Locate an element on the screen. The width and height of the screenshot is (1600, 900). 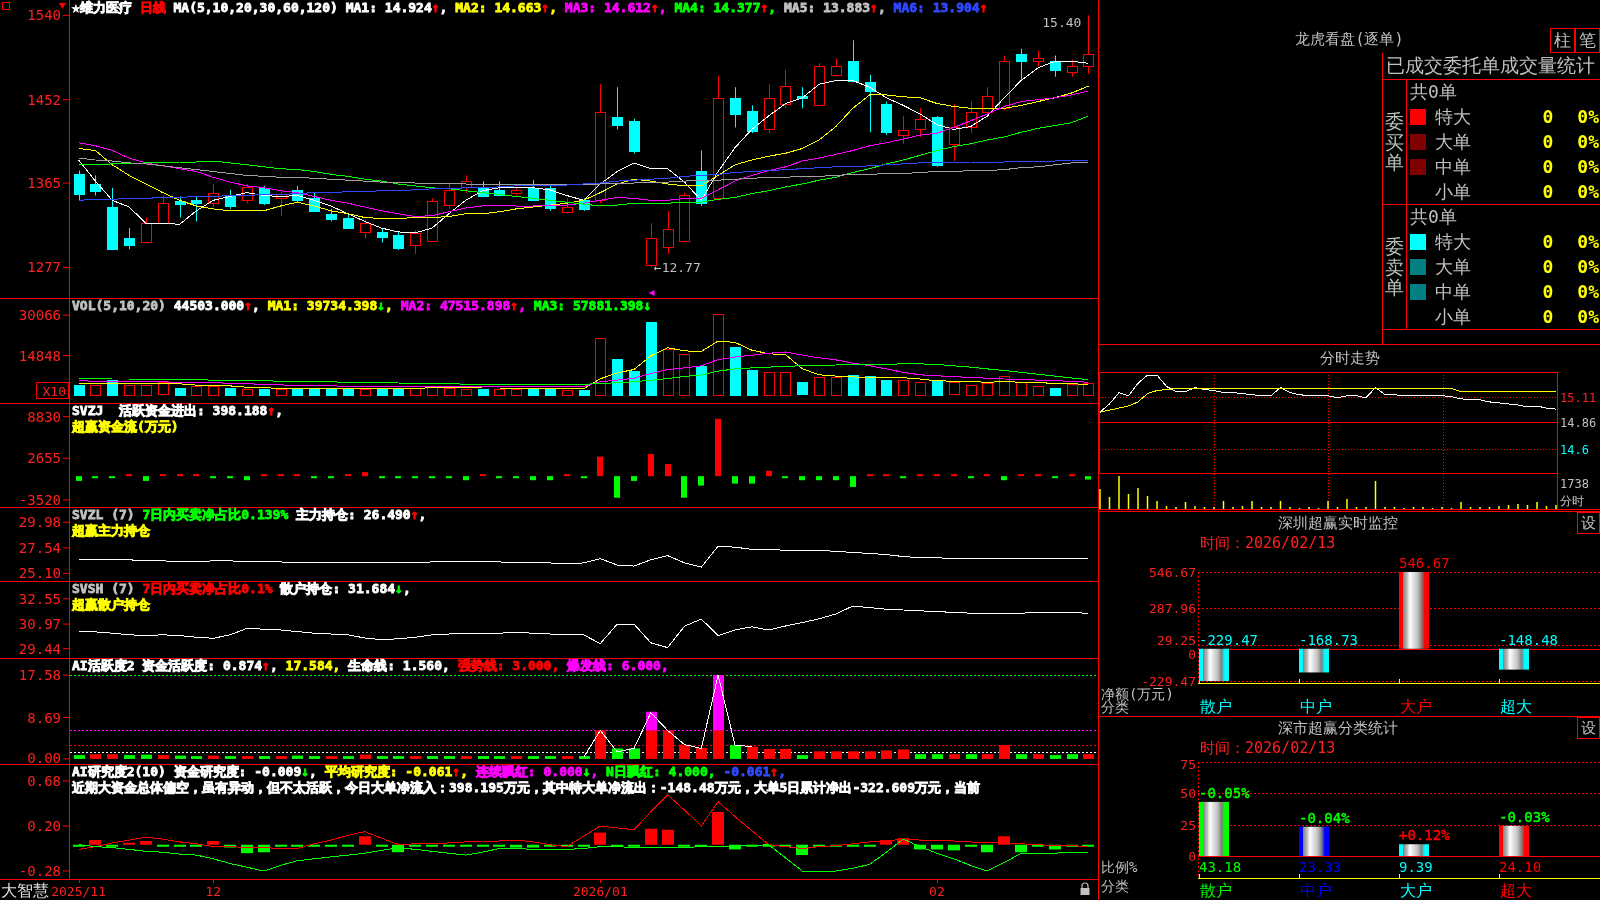
indicator-legend: VOL(5,10,20) 44503.000↑, MA1: 39734.398↓, MA2: 47515.898↑, MA3: 57881.398↓ is located at coordinates (362, 306).